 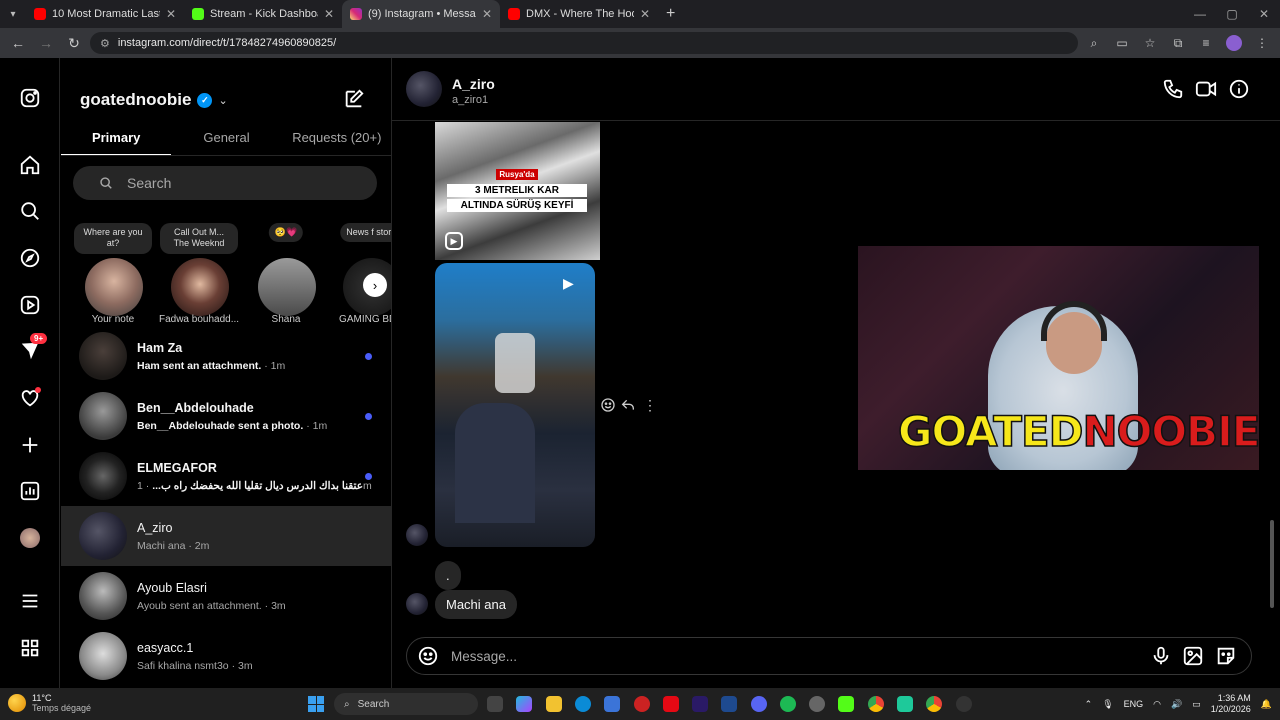 What do you see at coordinates (33, 348) in the screenshot?
I see `messages-icon: 9+` at bounding box center [33, 348].